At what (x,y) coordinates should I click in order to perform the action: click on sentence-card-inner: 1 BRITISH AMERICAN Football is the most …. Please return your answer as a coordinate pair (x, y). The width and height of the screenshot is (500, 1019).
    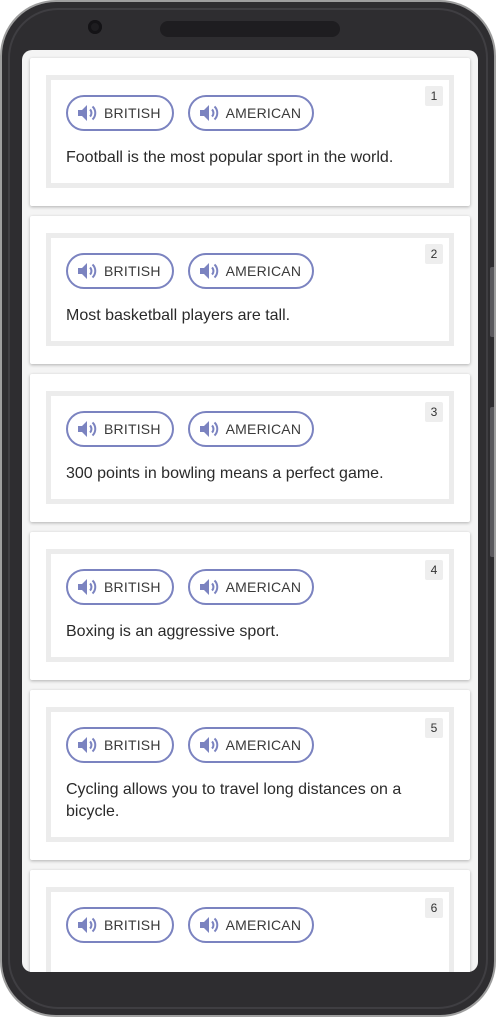
    Looking at the image, I should click on (250, 131).